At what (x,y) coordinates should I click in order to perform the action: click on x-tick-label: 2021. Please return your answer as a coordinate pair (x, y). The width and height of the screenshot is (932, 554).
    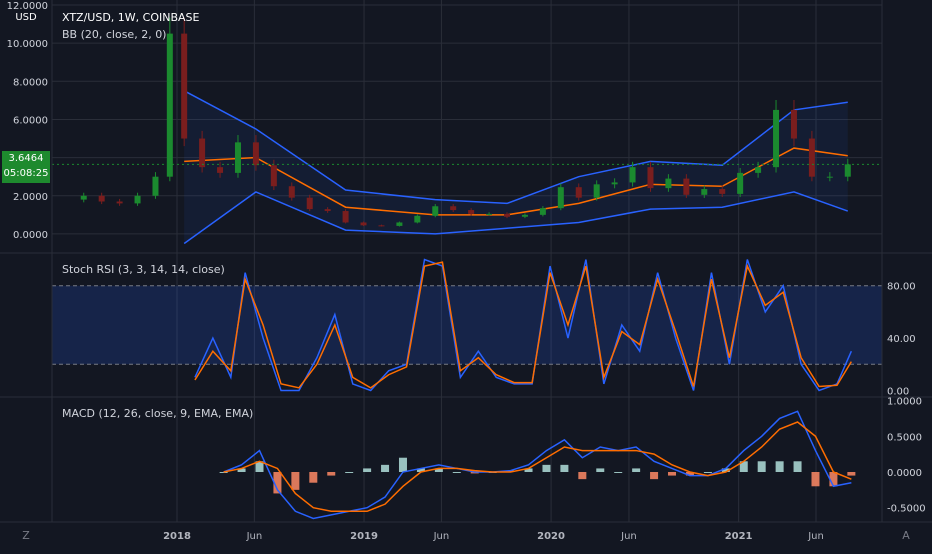
    Looking at the image, I should click on (739, 536).